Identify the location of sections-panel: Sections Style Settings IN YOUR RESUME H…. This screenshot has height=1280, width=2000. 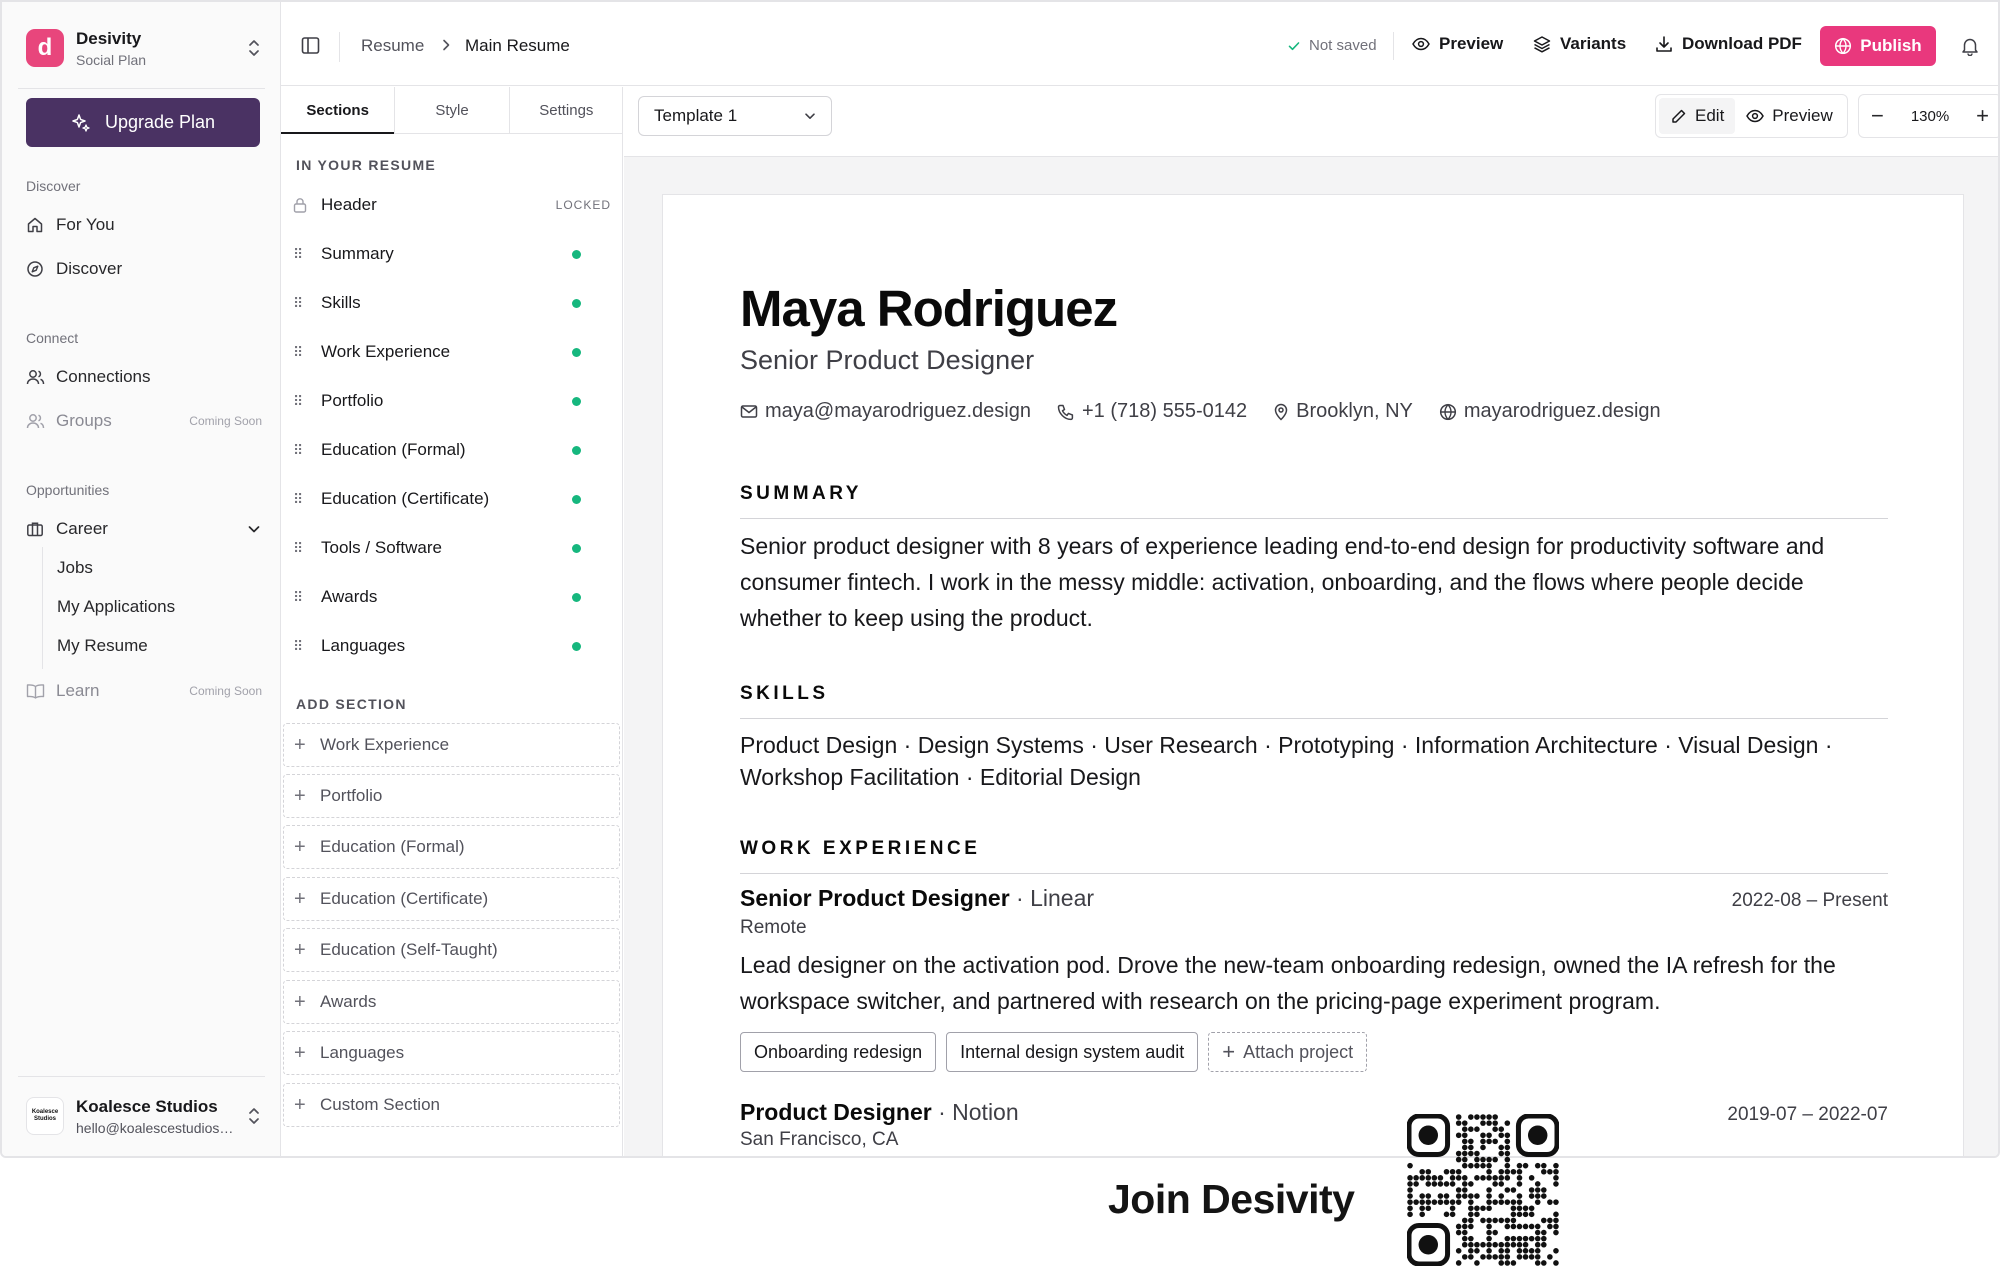
(452, 621).